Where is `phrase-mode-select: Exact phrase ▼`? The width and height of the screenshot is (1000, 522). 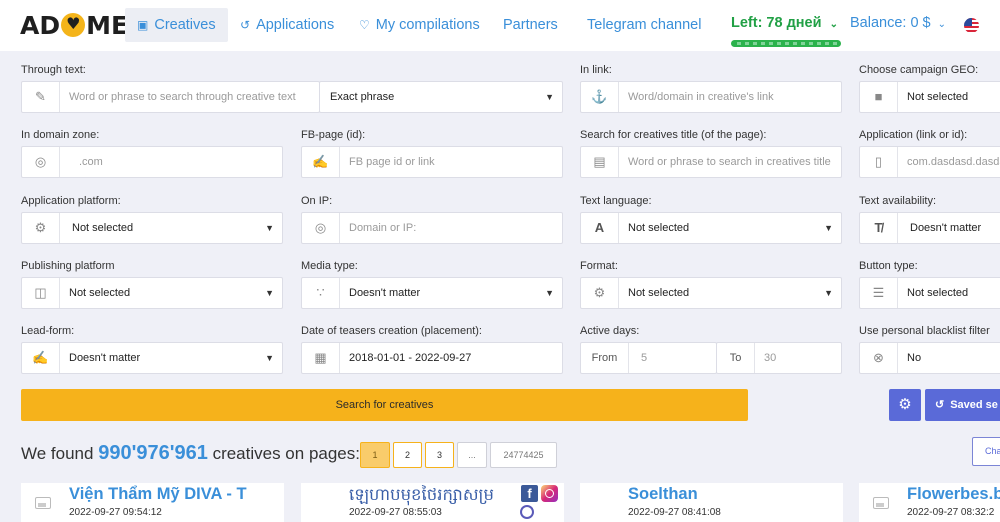
phrase-mode-select: Exact phrase ▼ is located at coordinates (441, 97).